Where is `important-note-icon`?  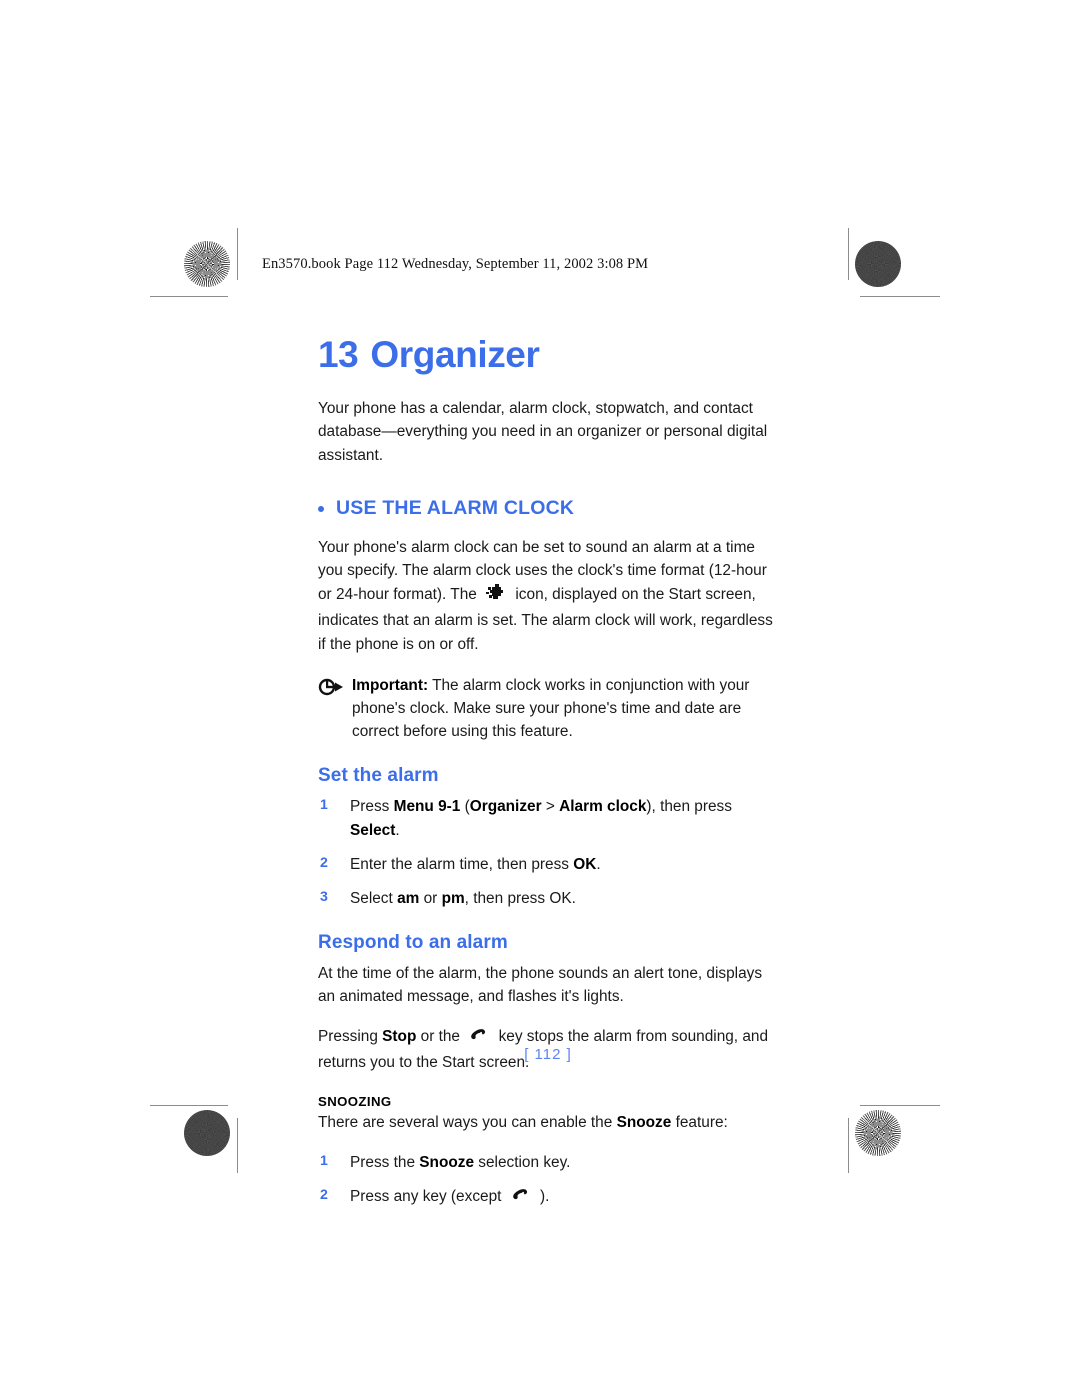
important-note-icon is located at coordinates (335, 688).